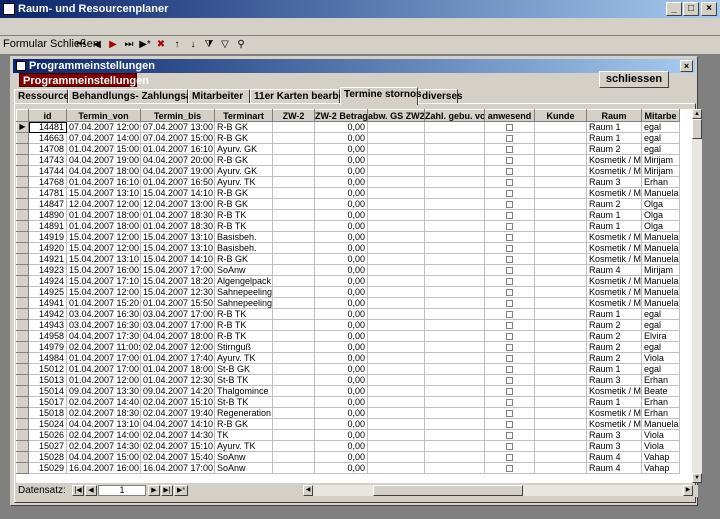 The height and width of the screenshot is (519, 720). Describe the element at coordinates (697, 296) in the screenshot. I see `vertical-scrollbar: ▲ ▼` at that location.